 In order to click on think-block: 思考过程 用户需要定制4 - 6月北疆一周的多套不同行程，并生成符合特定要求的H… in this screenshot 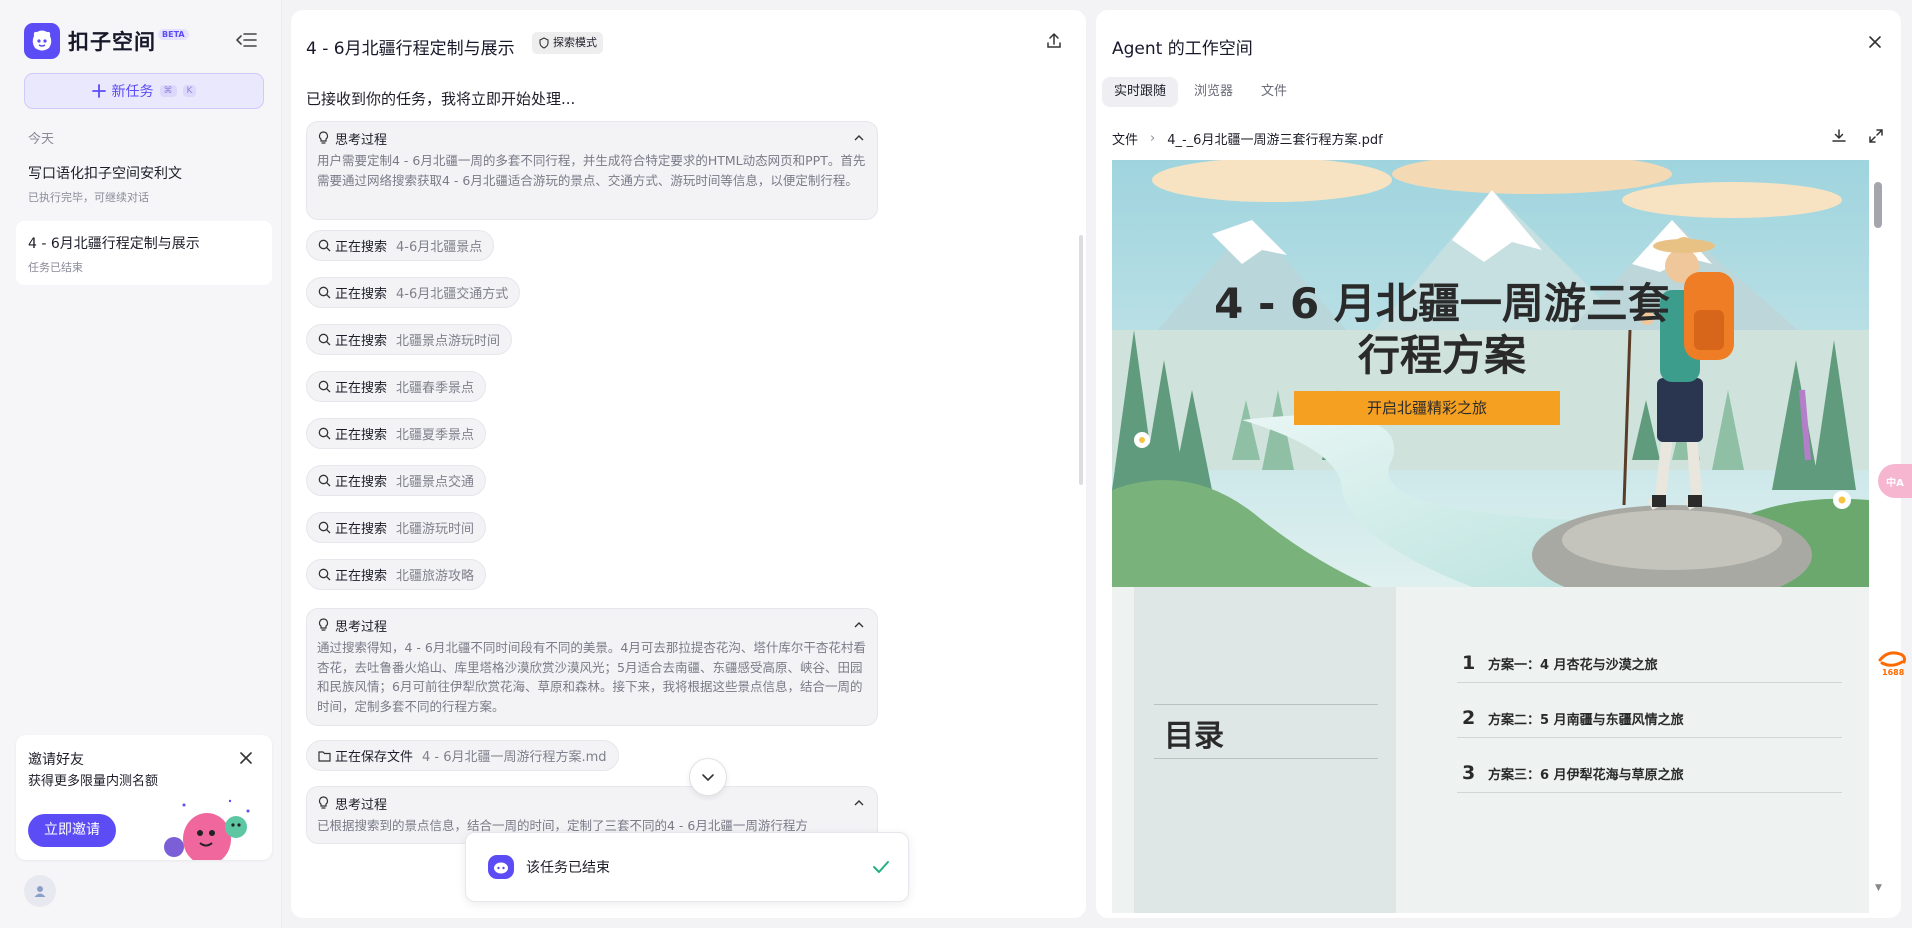, I will do `click(592, 170)`.